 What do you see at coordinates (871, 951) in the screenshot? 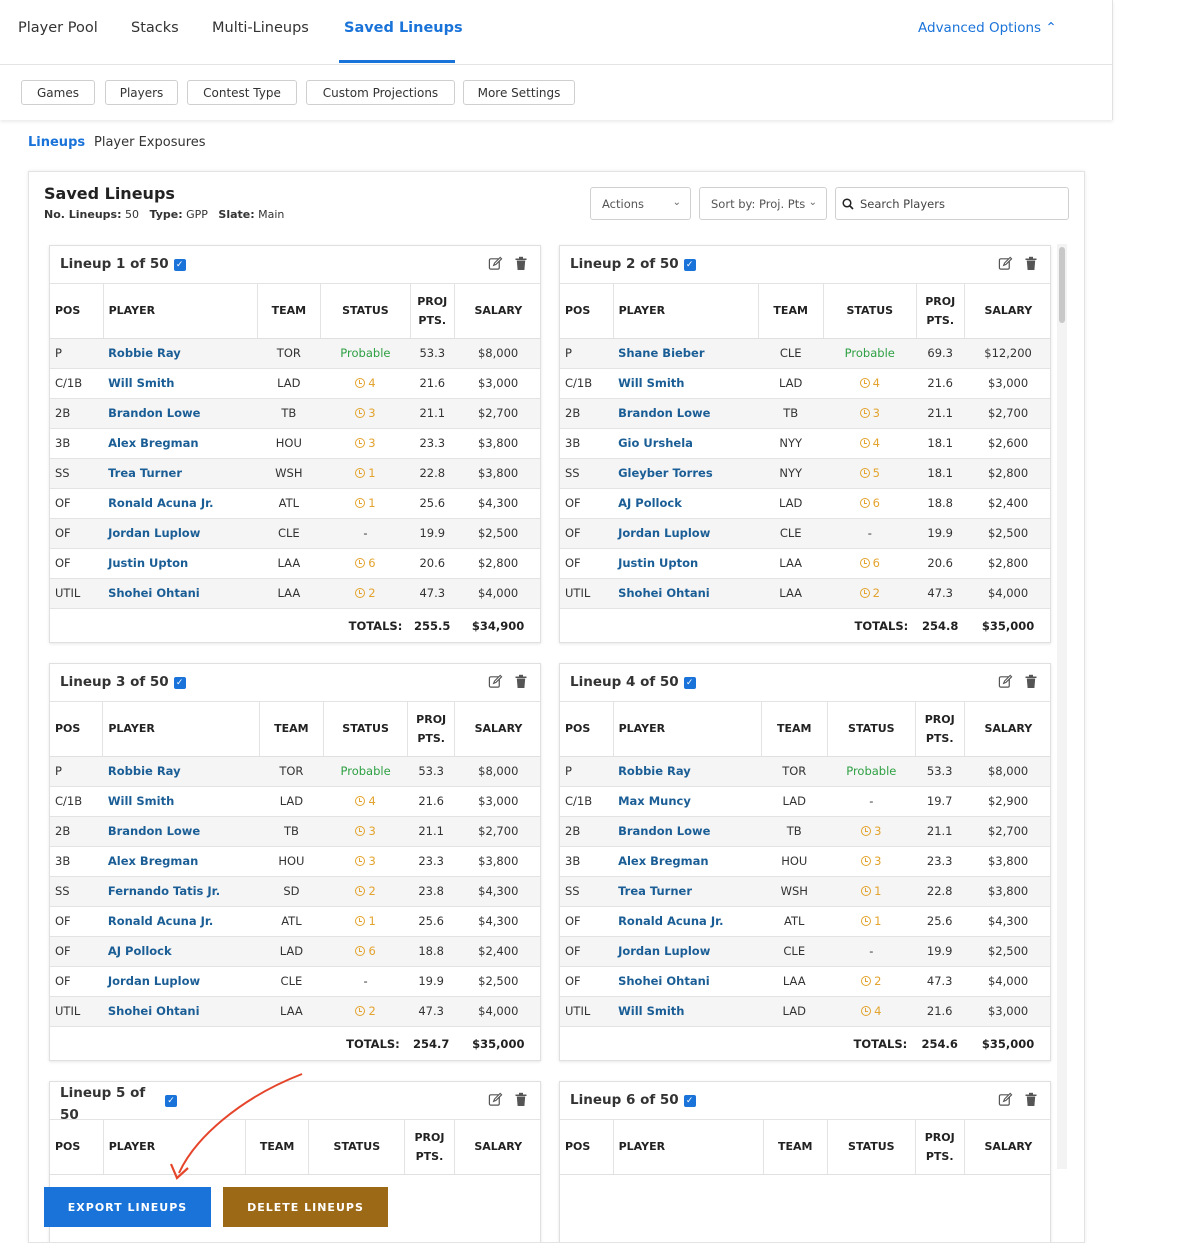
I see `cell-status: -` at bounding box center [871, 951].